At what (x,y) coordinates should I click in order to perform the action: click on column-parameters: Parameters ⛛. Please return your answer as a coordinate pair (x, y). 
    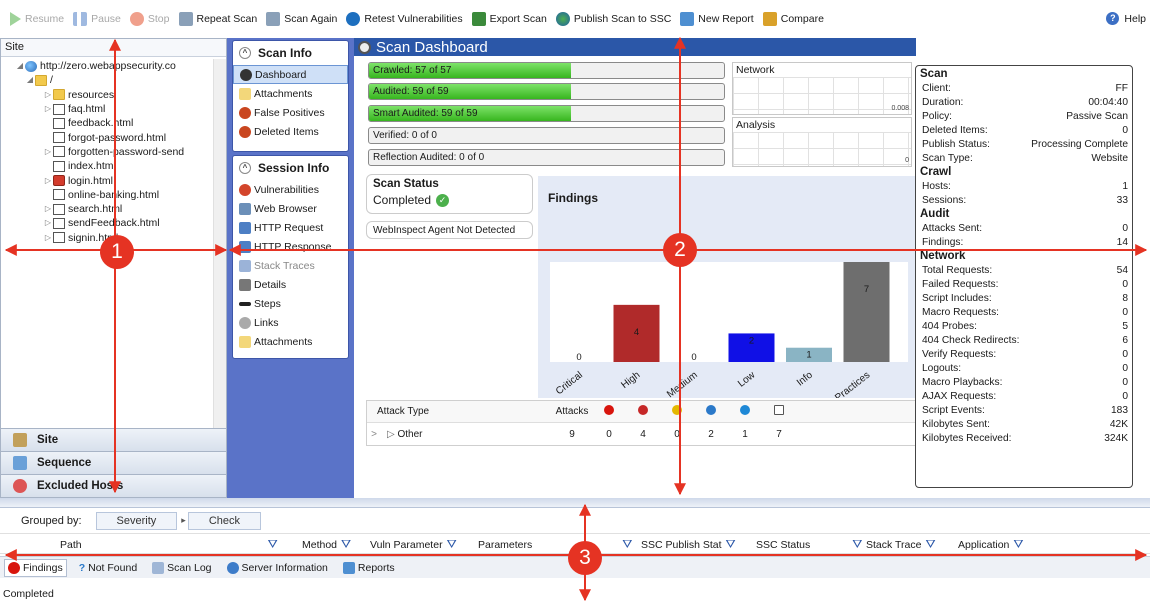
    Looking at the image, I should click on (559, 544).